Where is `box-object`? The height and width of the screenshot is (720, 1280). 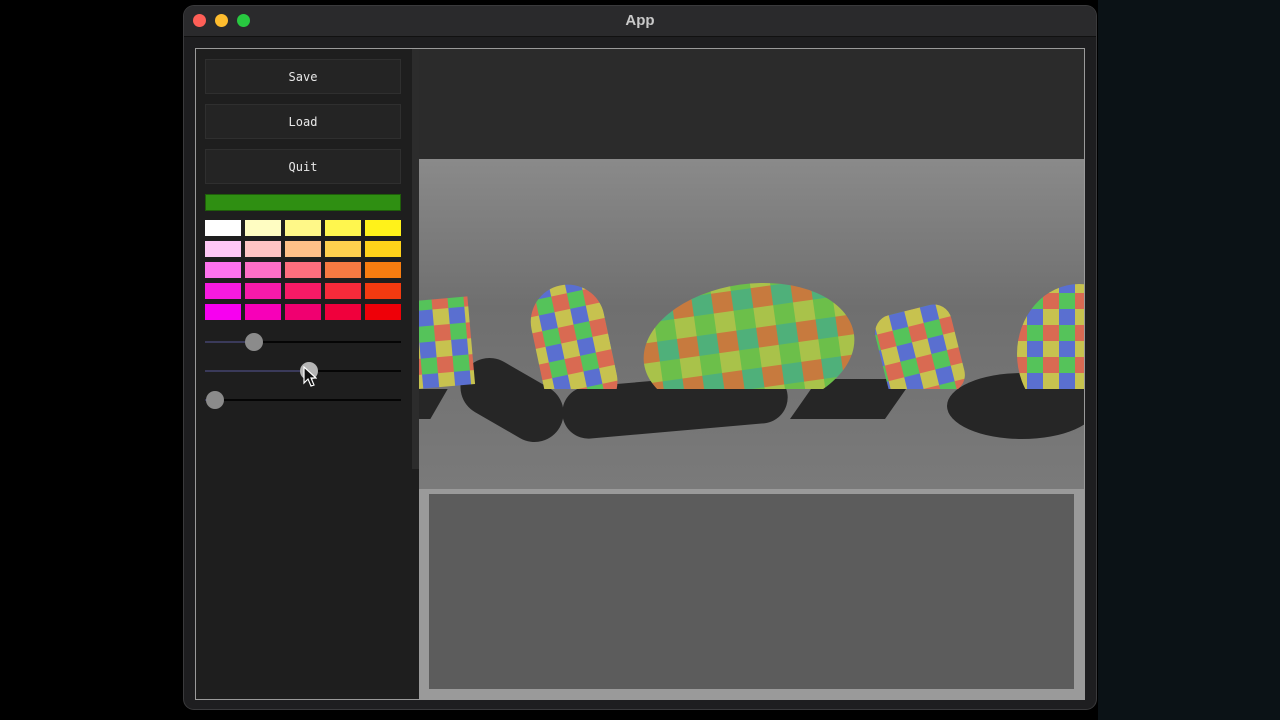
box-object is located at coordinates (447, 342).